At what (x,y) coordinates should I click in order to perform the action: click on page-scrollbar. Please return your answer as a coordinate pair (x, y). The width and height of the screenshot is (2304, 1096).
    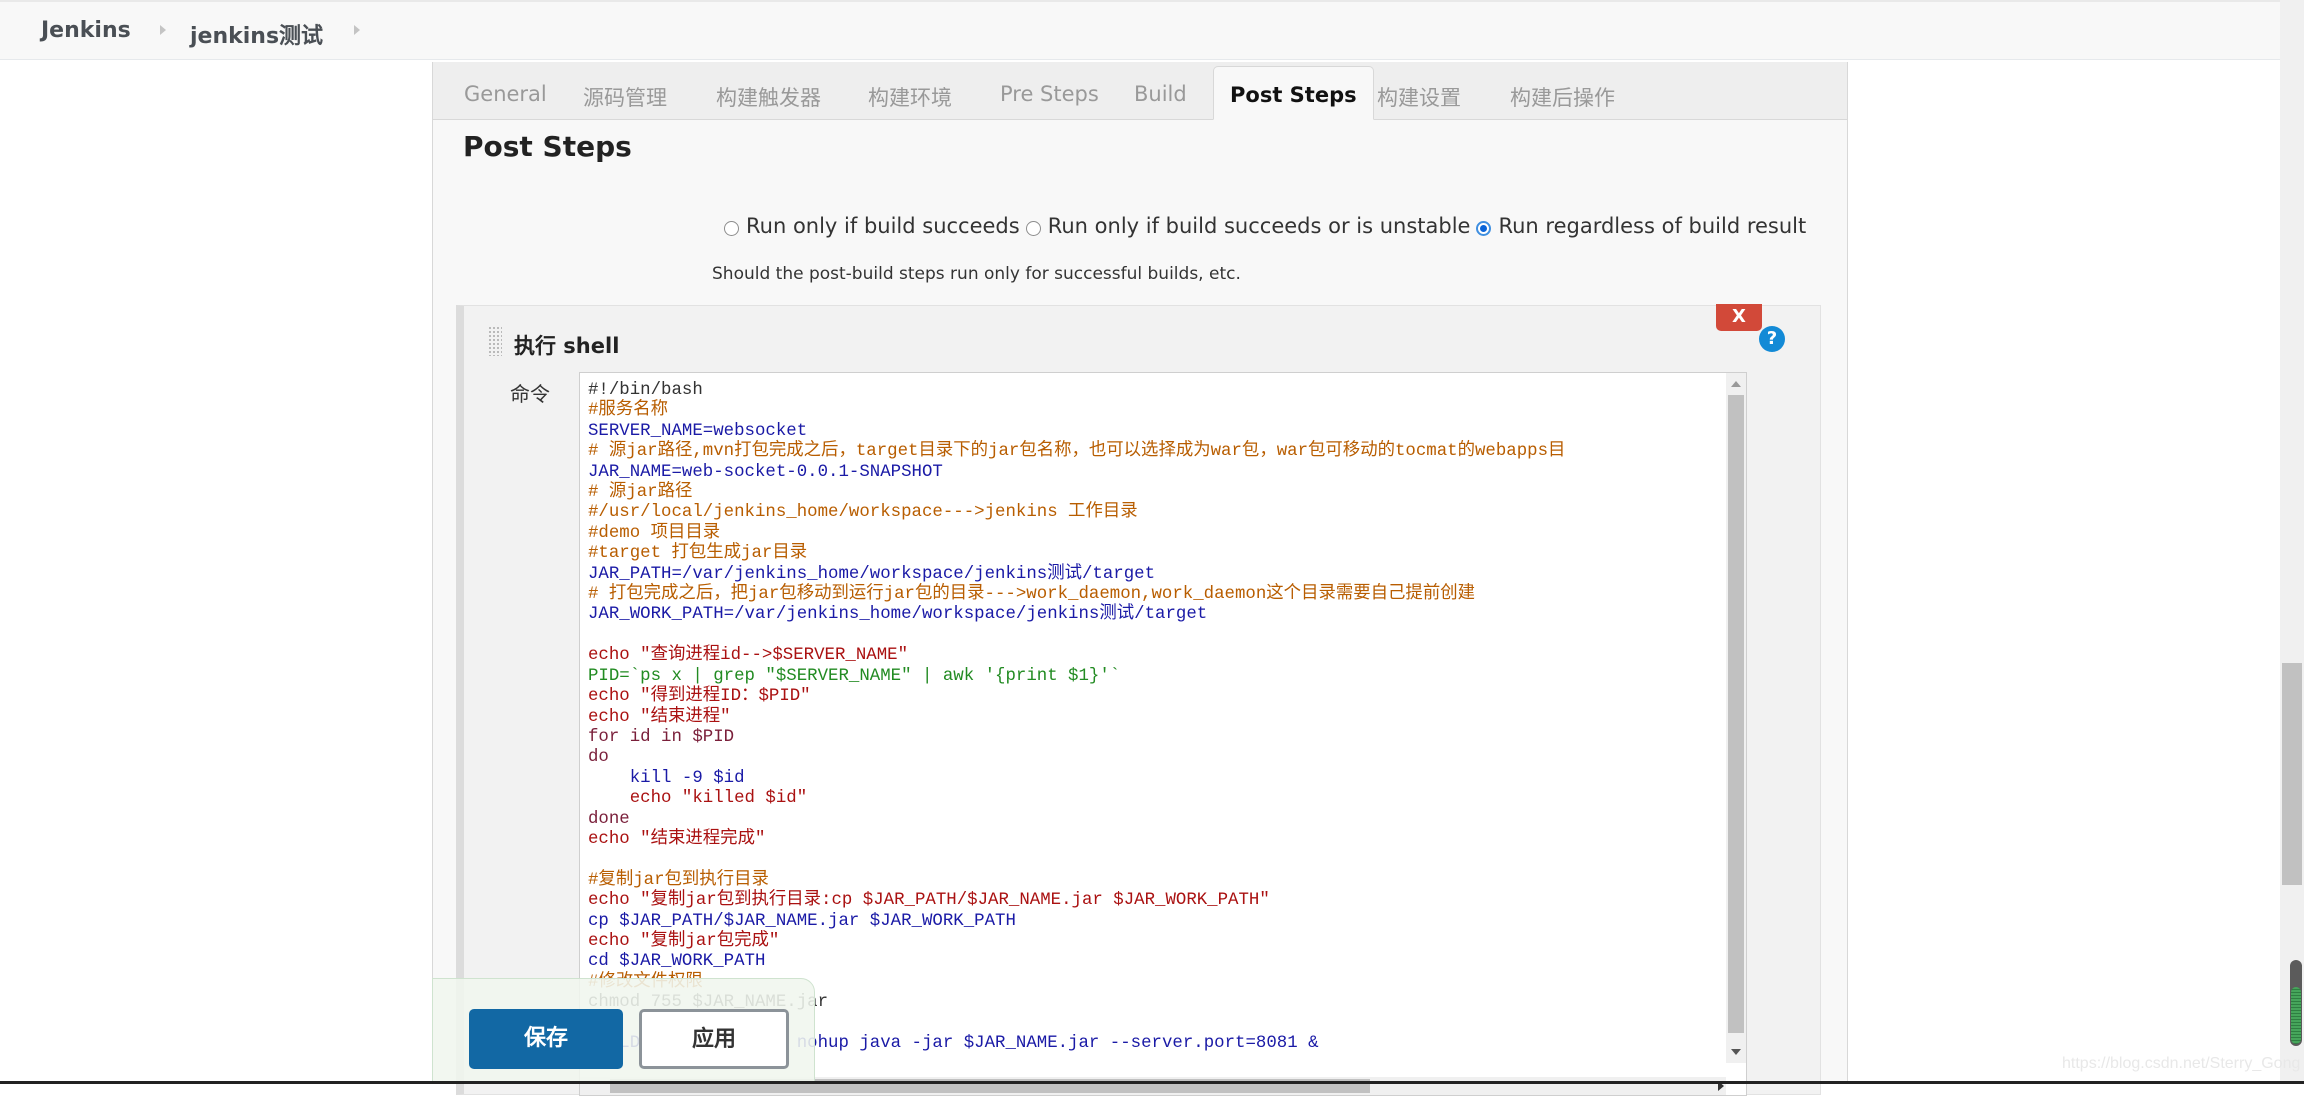
    Looking at the image, I should click on (2292, 542).